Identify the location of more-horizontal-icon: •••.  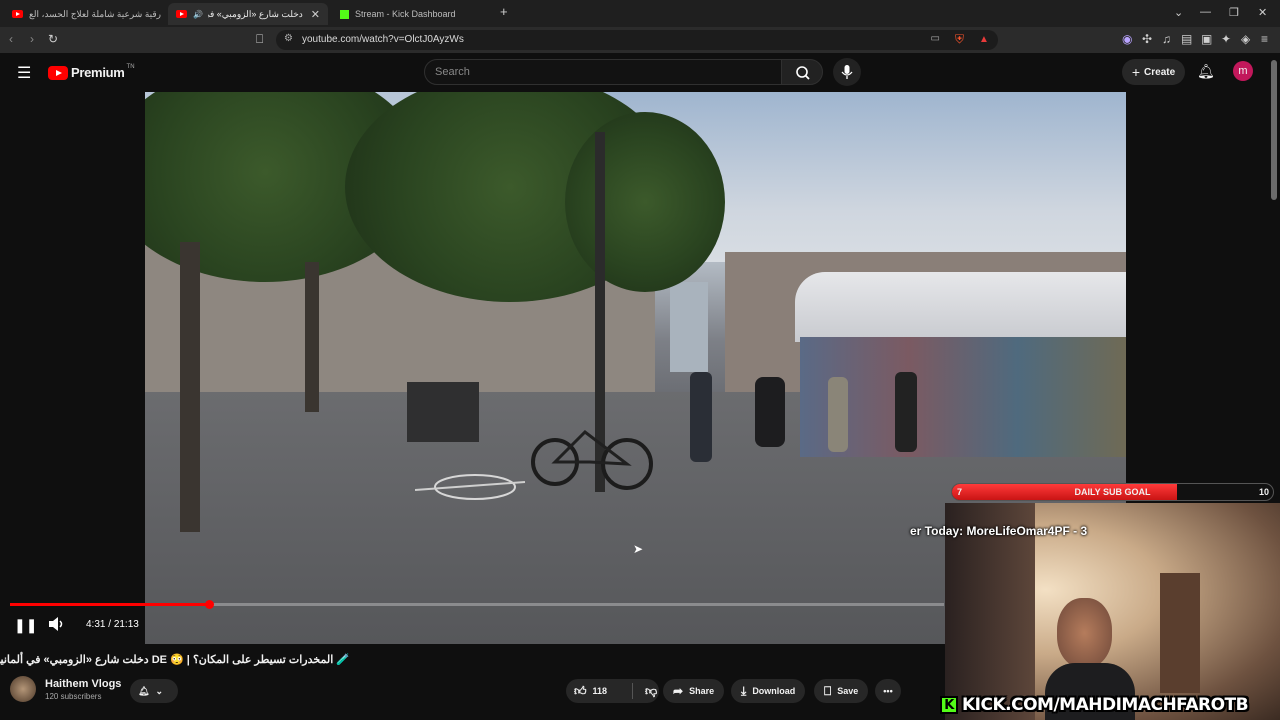
(888, 691).